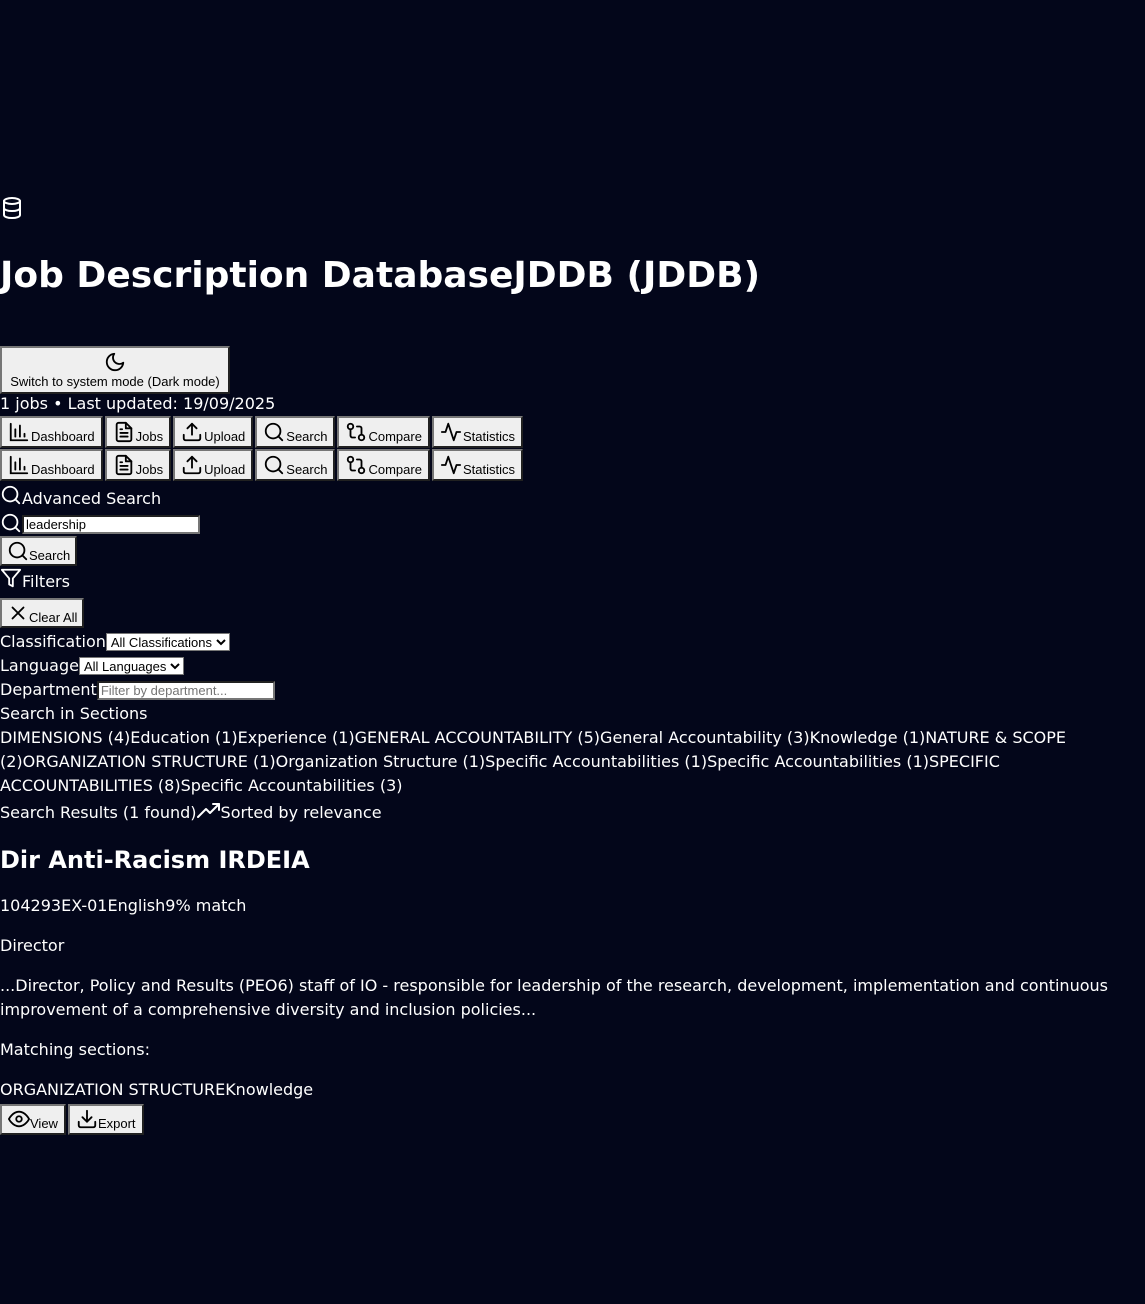  I want to click on search-submit-button: Search, so click(39, 551).